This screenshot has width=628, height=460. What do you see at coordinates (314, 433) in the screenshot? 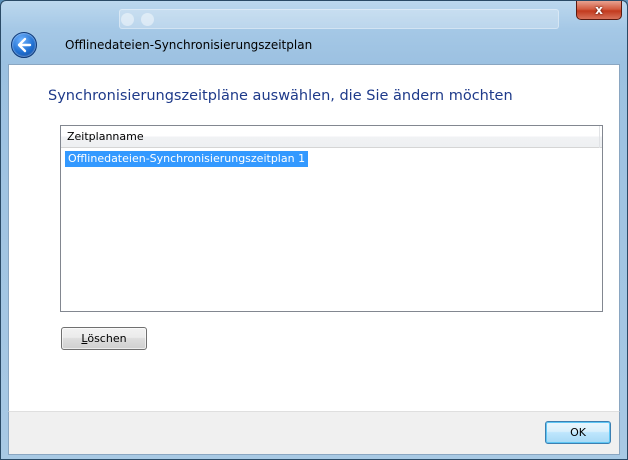
I see `footer-bar: OK` at bounding box center [314, 433].